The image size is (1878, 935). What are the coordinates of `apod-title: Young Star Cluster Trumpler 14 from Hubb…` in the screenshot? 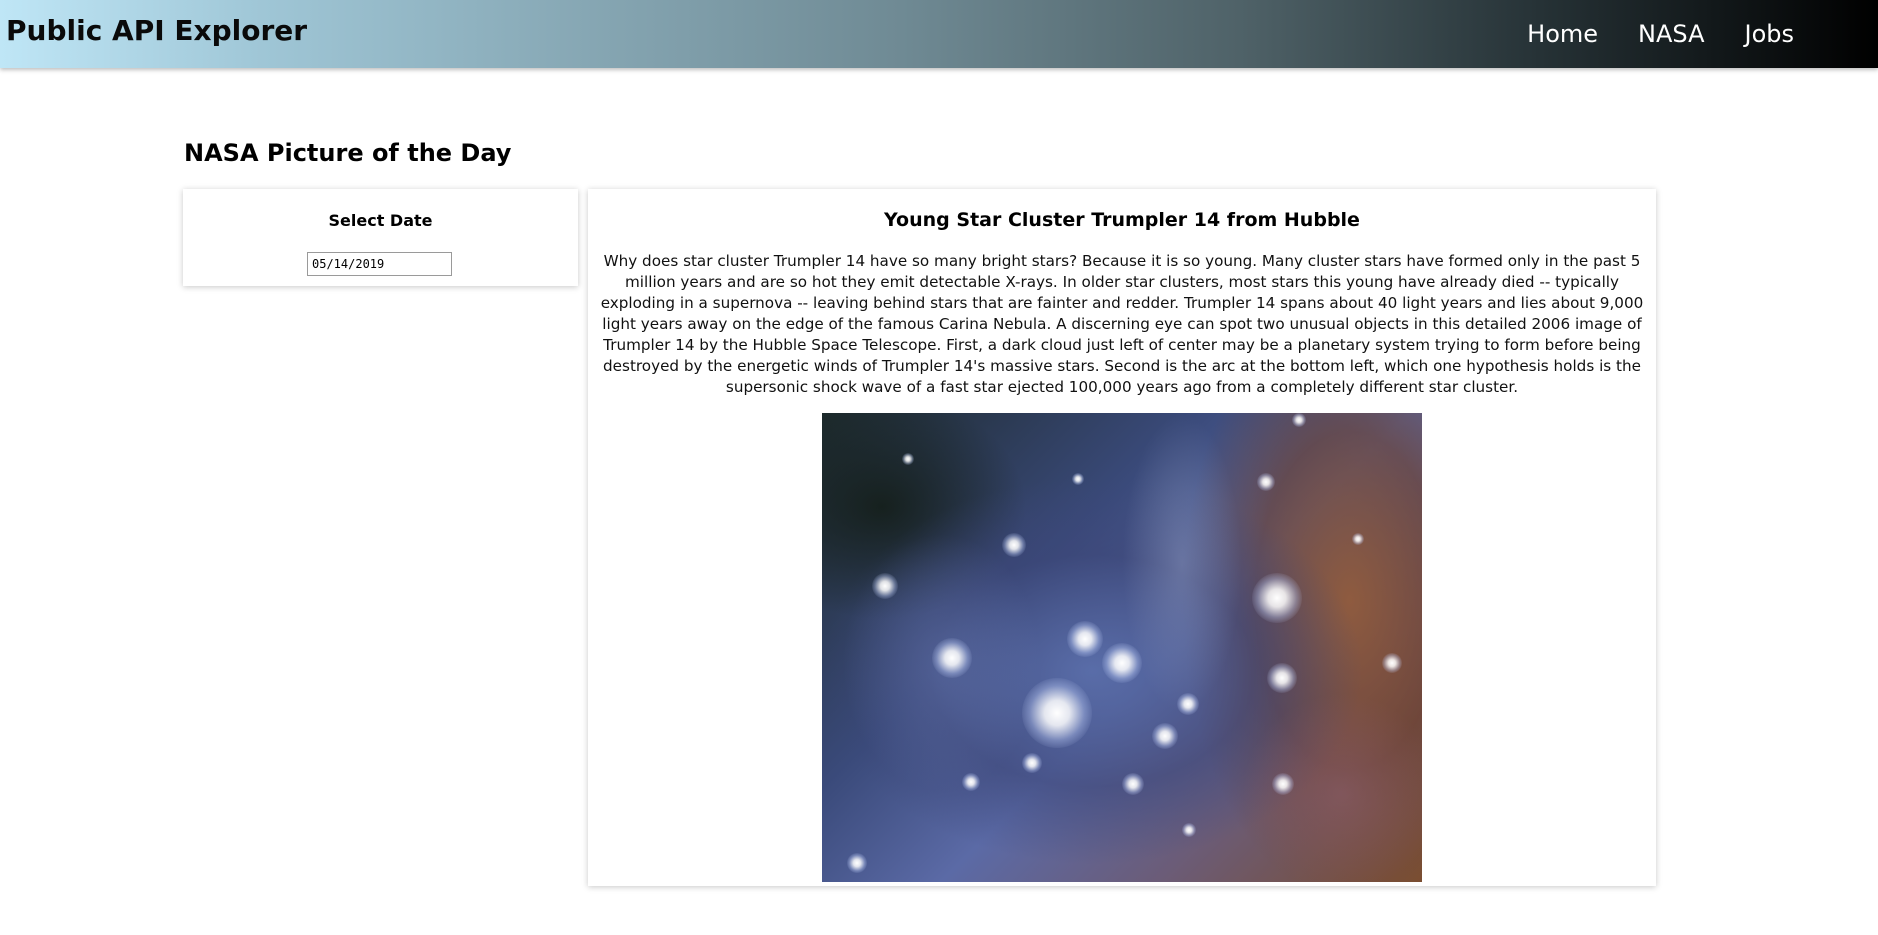 It's located at (1122, 220).